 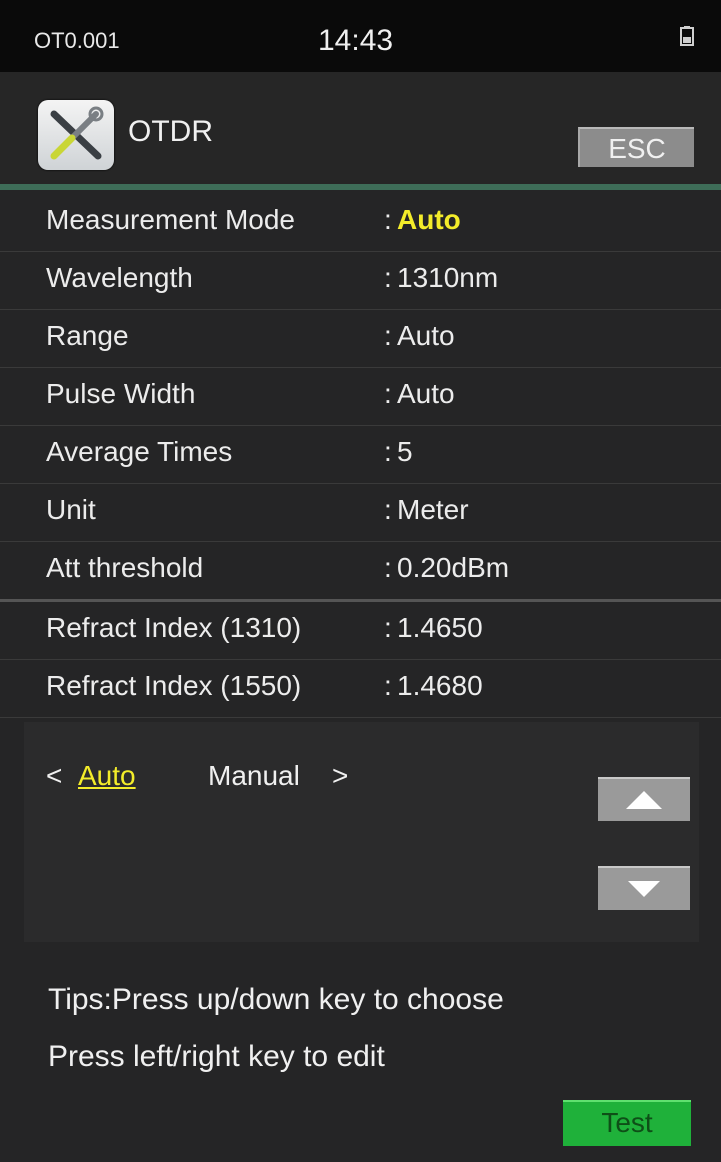 I want to click on clock: 14:43, so click(x=356, y=40).